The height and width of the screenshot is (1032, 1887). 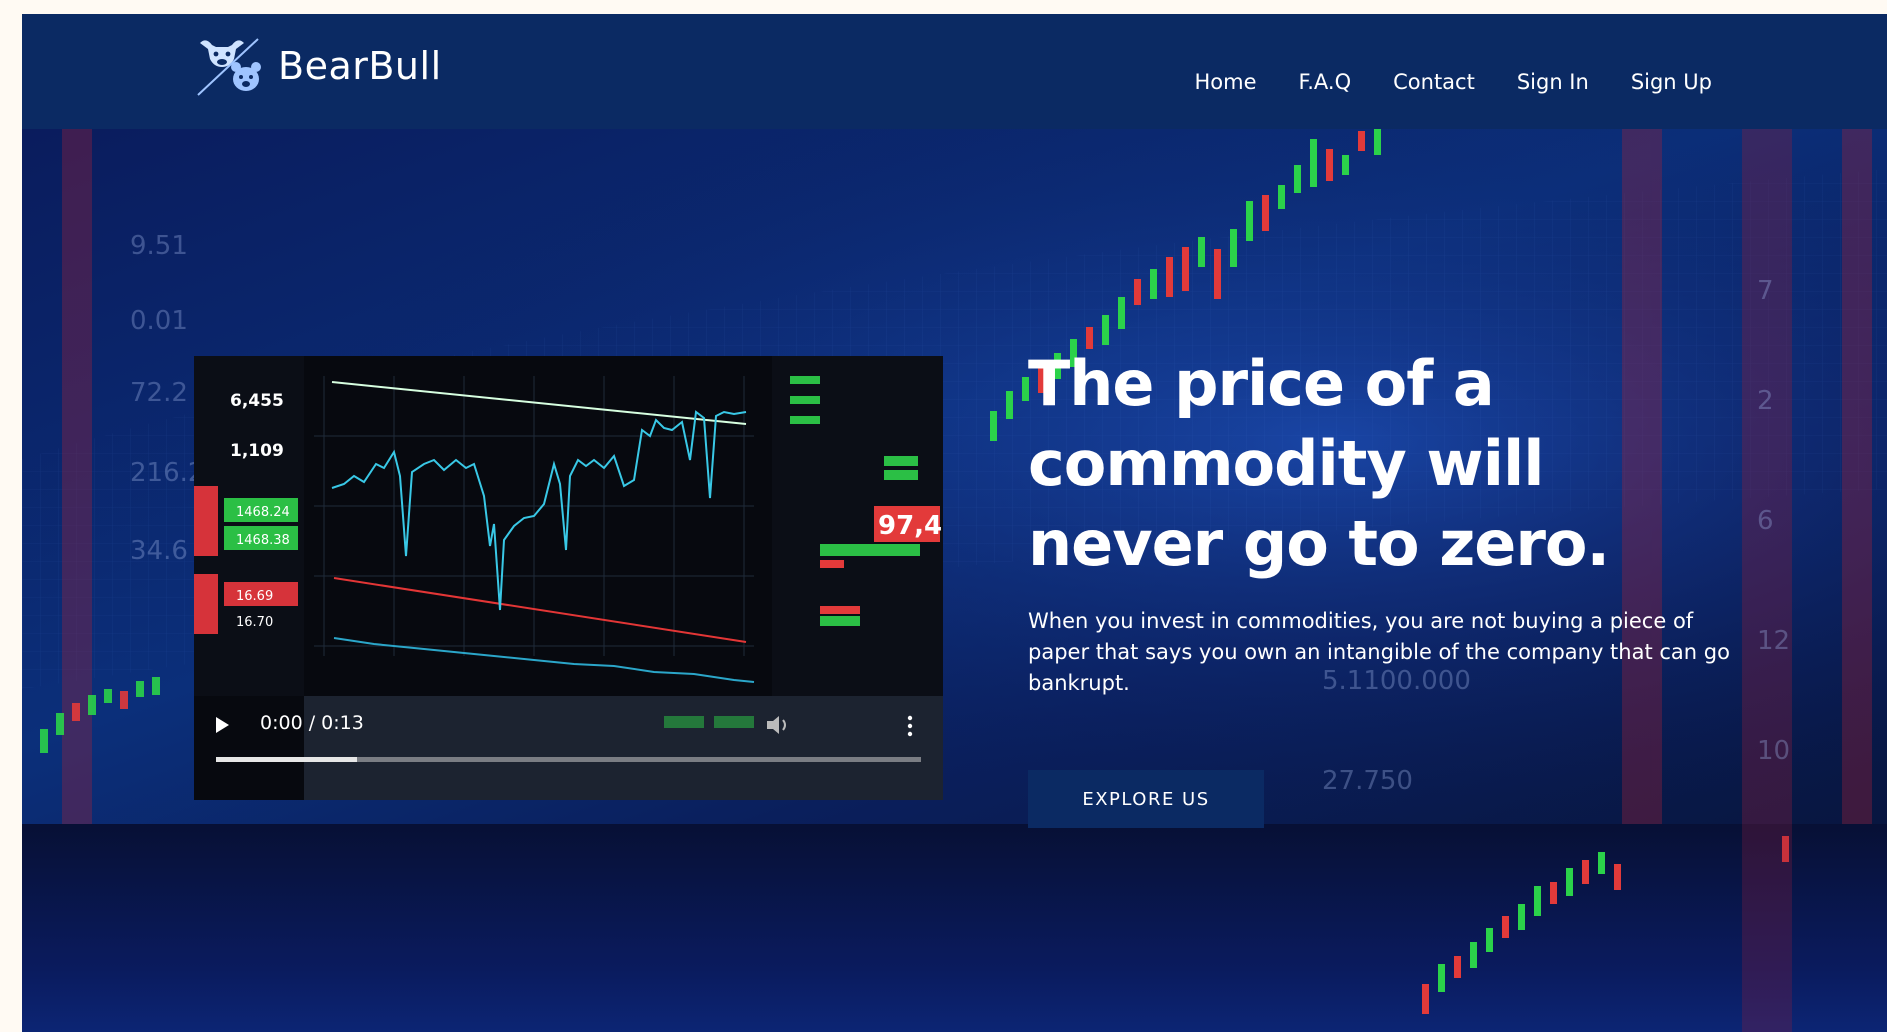 What do you see at coordinates (229, 67) in the screenshot?
I see `bear-bull-logo-icon` at bounding box center [229, 67].